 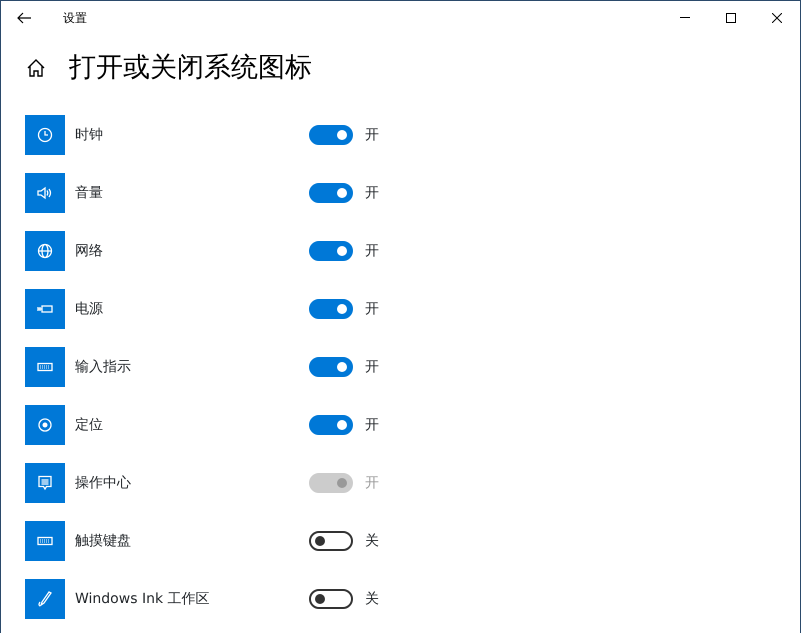 I want to click on item-label: 电源, so click(x=89, y=309).